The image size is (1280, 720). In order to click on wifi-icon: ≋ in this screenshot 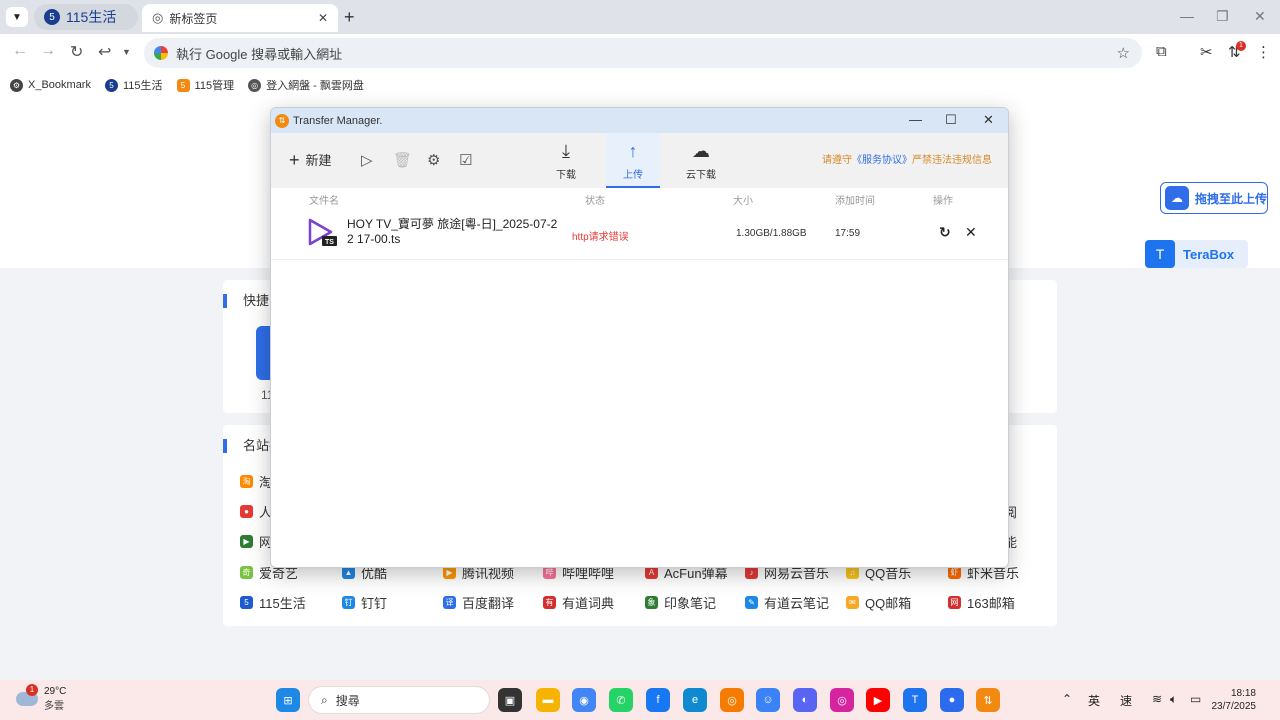, I will do `click(1157, 699)`.